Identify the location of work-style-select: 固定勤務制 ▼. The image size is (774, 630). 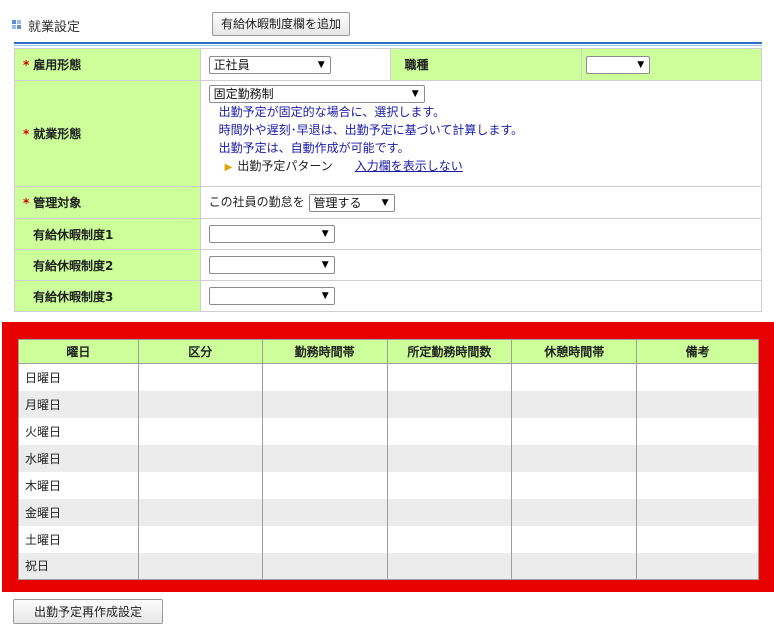
(316, 94).